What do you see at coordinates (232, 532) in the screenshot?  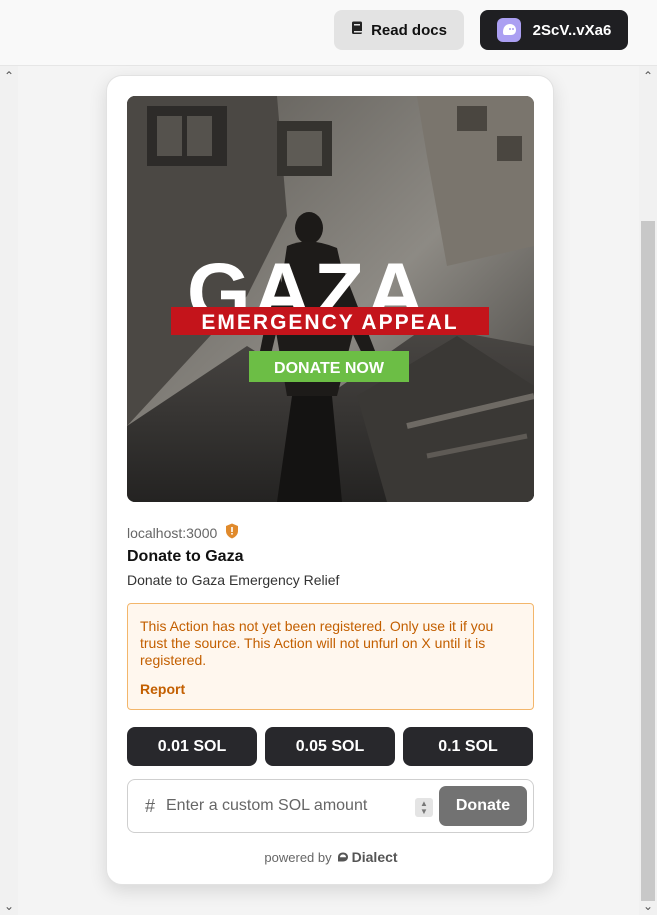 I see `warning-shield-icon` at bounding box center [232, 532].